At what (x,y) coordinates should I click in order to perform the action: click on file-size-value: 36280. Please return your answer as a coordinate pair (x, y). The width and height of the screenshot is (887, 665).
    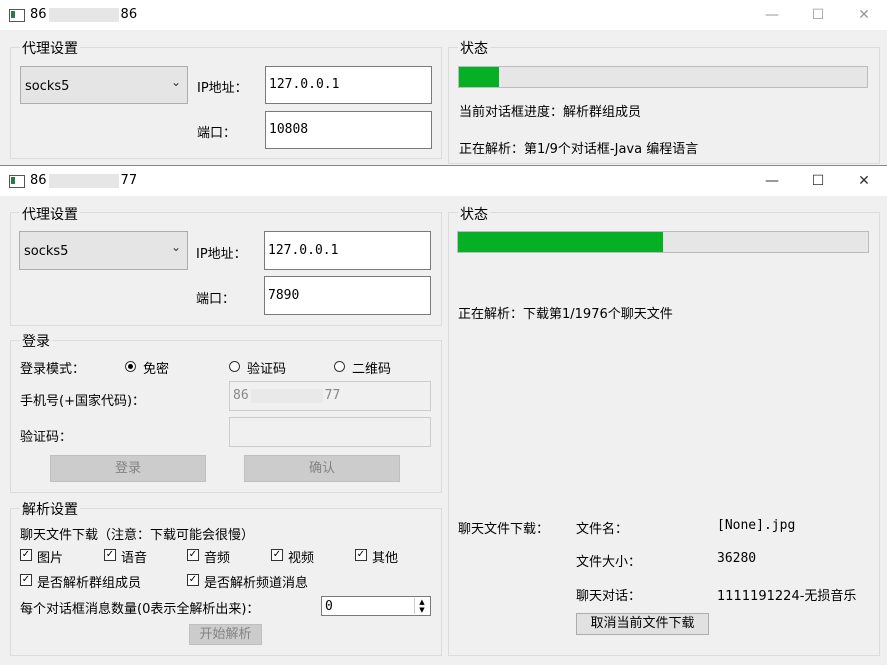
    Looking at the image, I should click on (737, 558).